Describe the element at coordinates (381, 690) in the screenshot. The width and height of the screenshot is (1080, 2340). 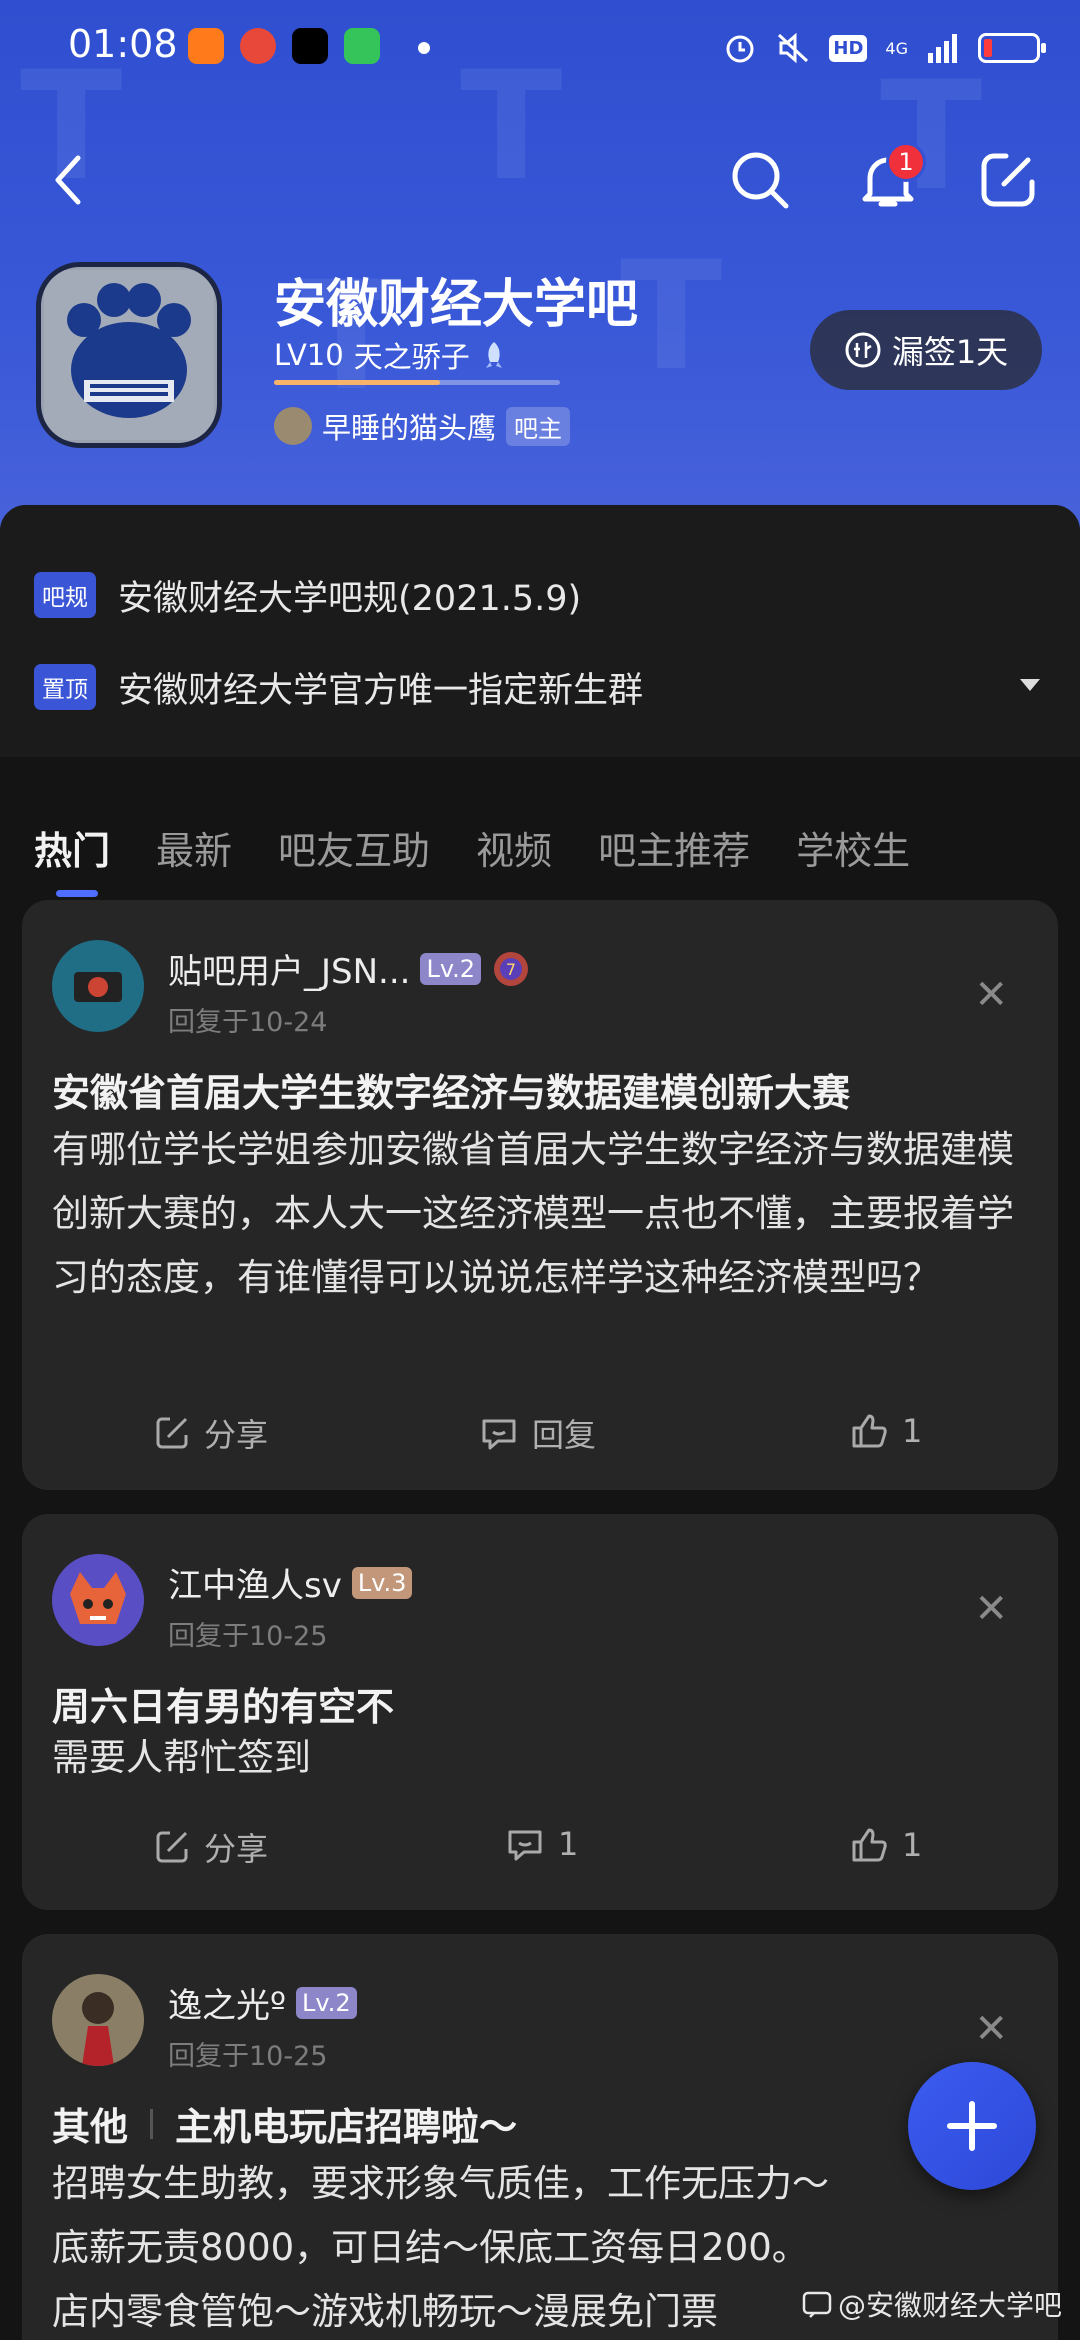
I see `notice-text: 安徽财经大学官方唯一指定新生群` at that location.